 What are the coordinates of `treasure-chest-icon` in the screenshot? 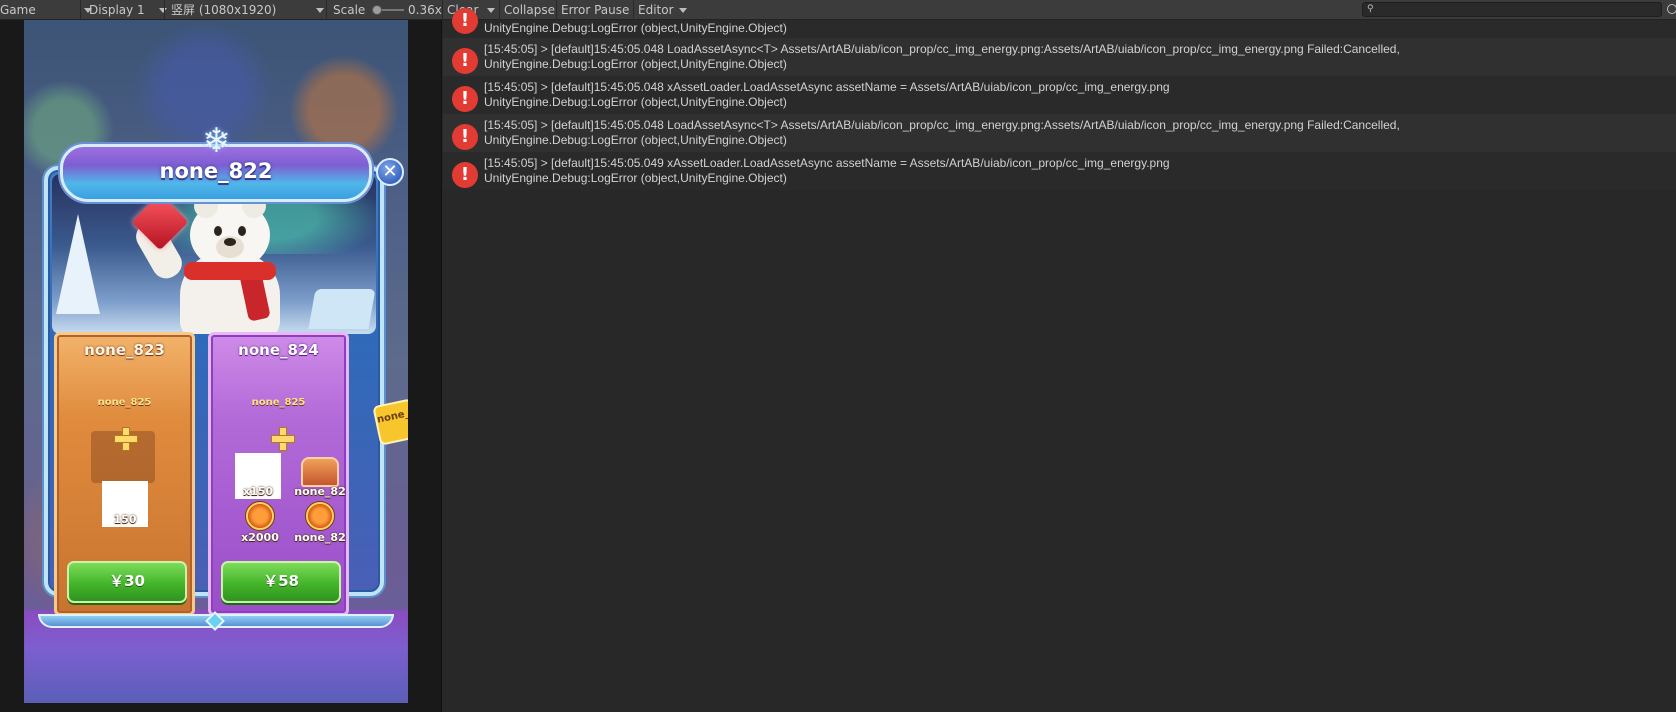 It's located at (320, 472).